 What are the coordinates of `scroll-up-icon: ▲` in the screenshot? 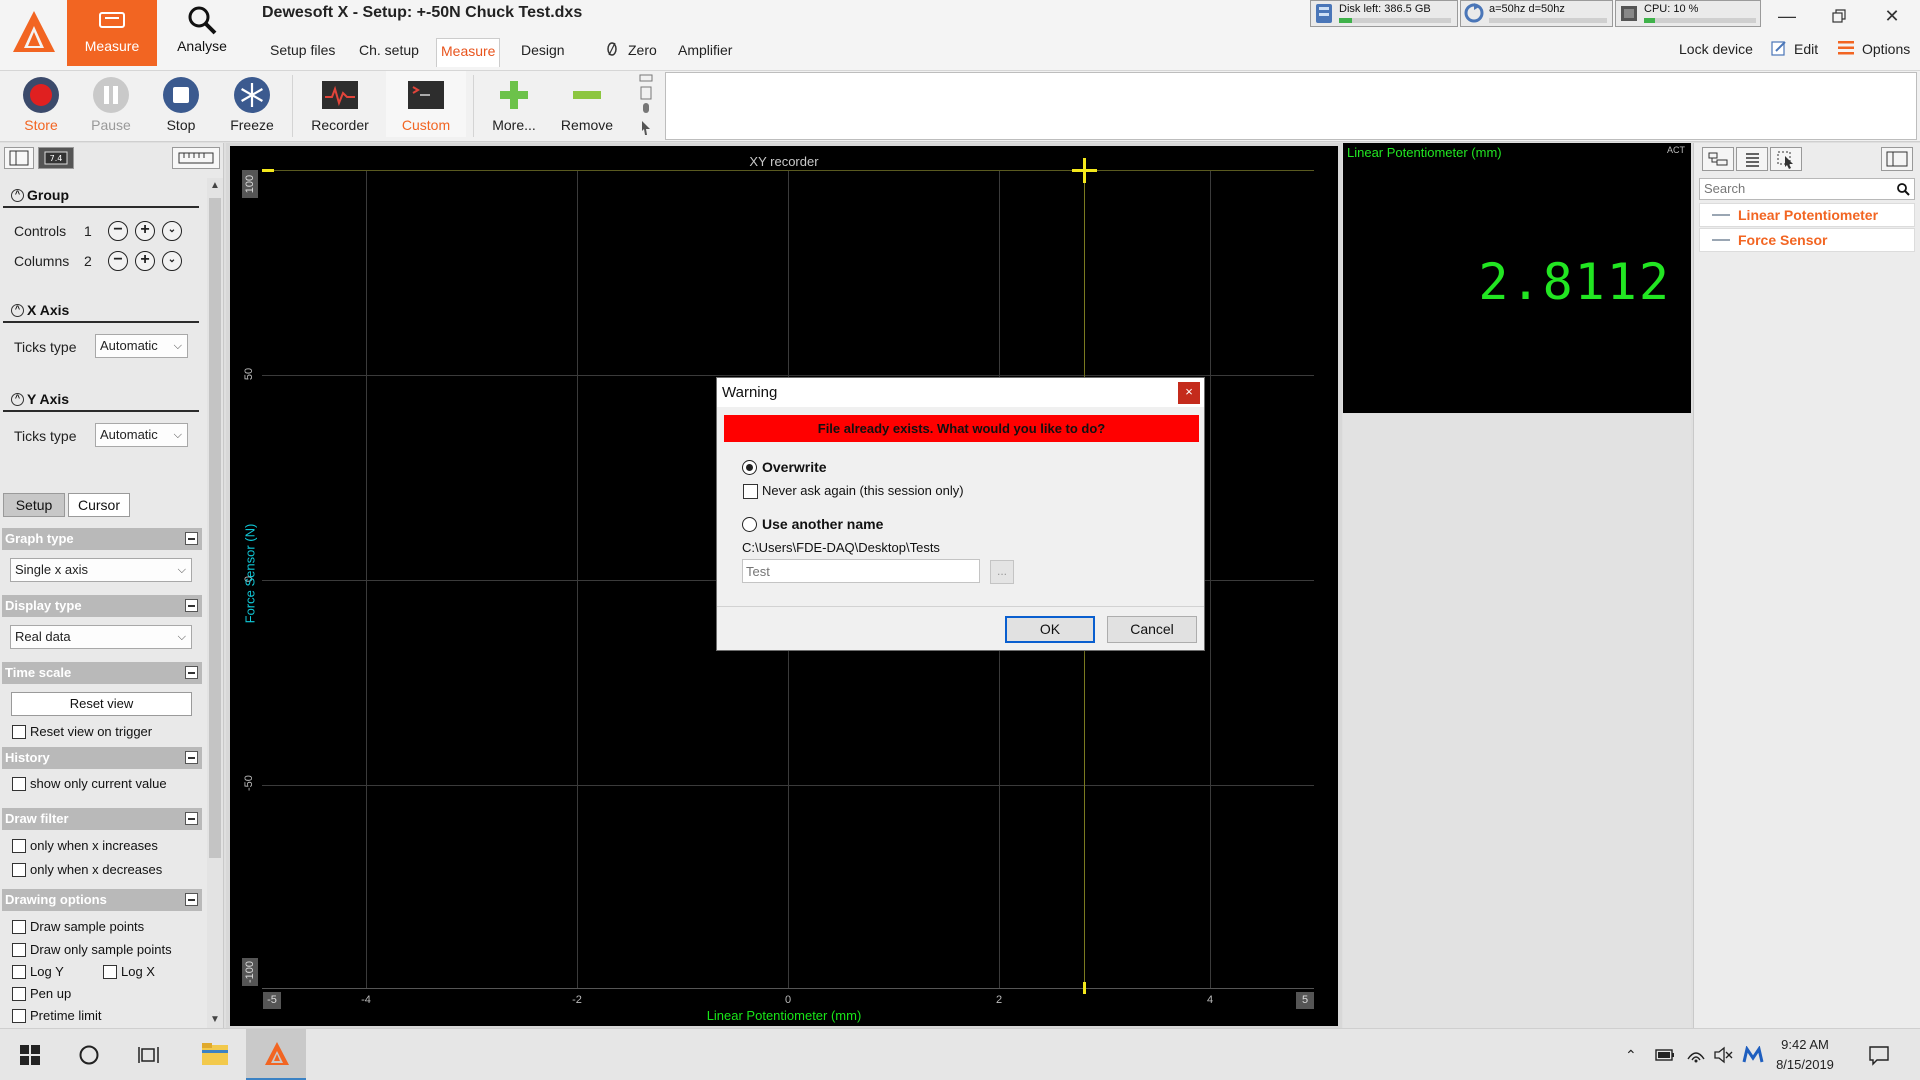 It's located at (215, 185).